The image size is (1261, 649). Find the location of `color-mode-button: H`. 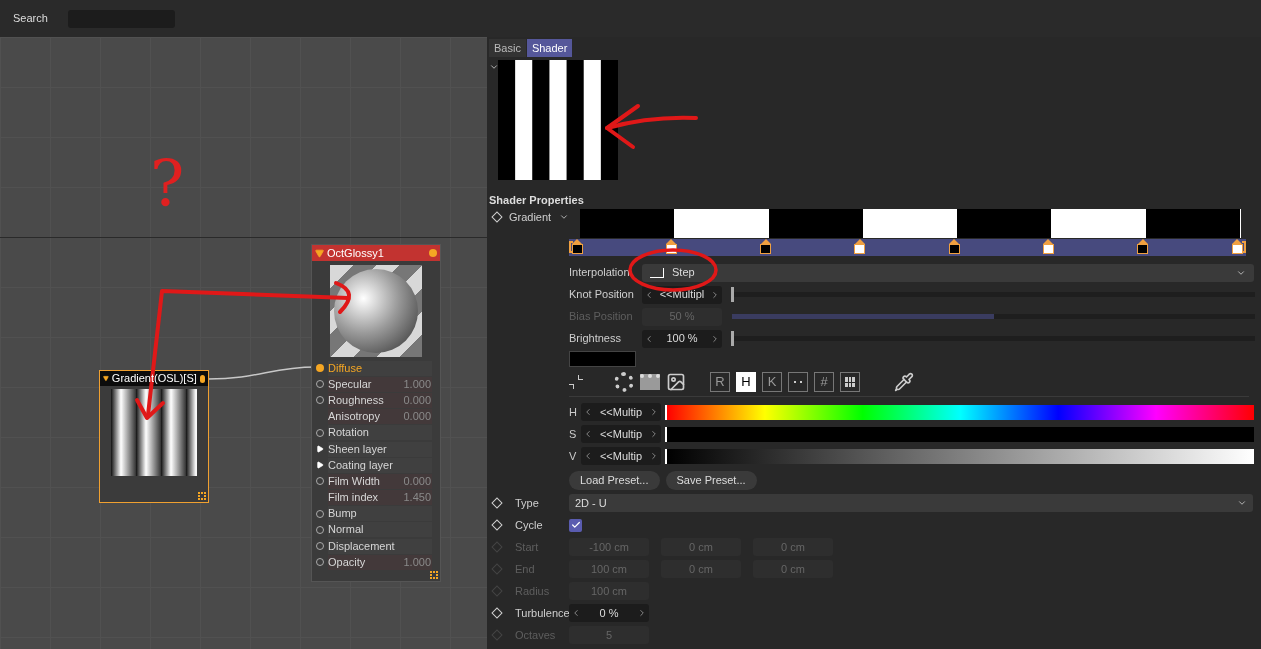

color-mode-button: H is located at coordinates (746, 382).